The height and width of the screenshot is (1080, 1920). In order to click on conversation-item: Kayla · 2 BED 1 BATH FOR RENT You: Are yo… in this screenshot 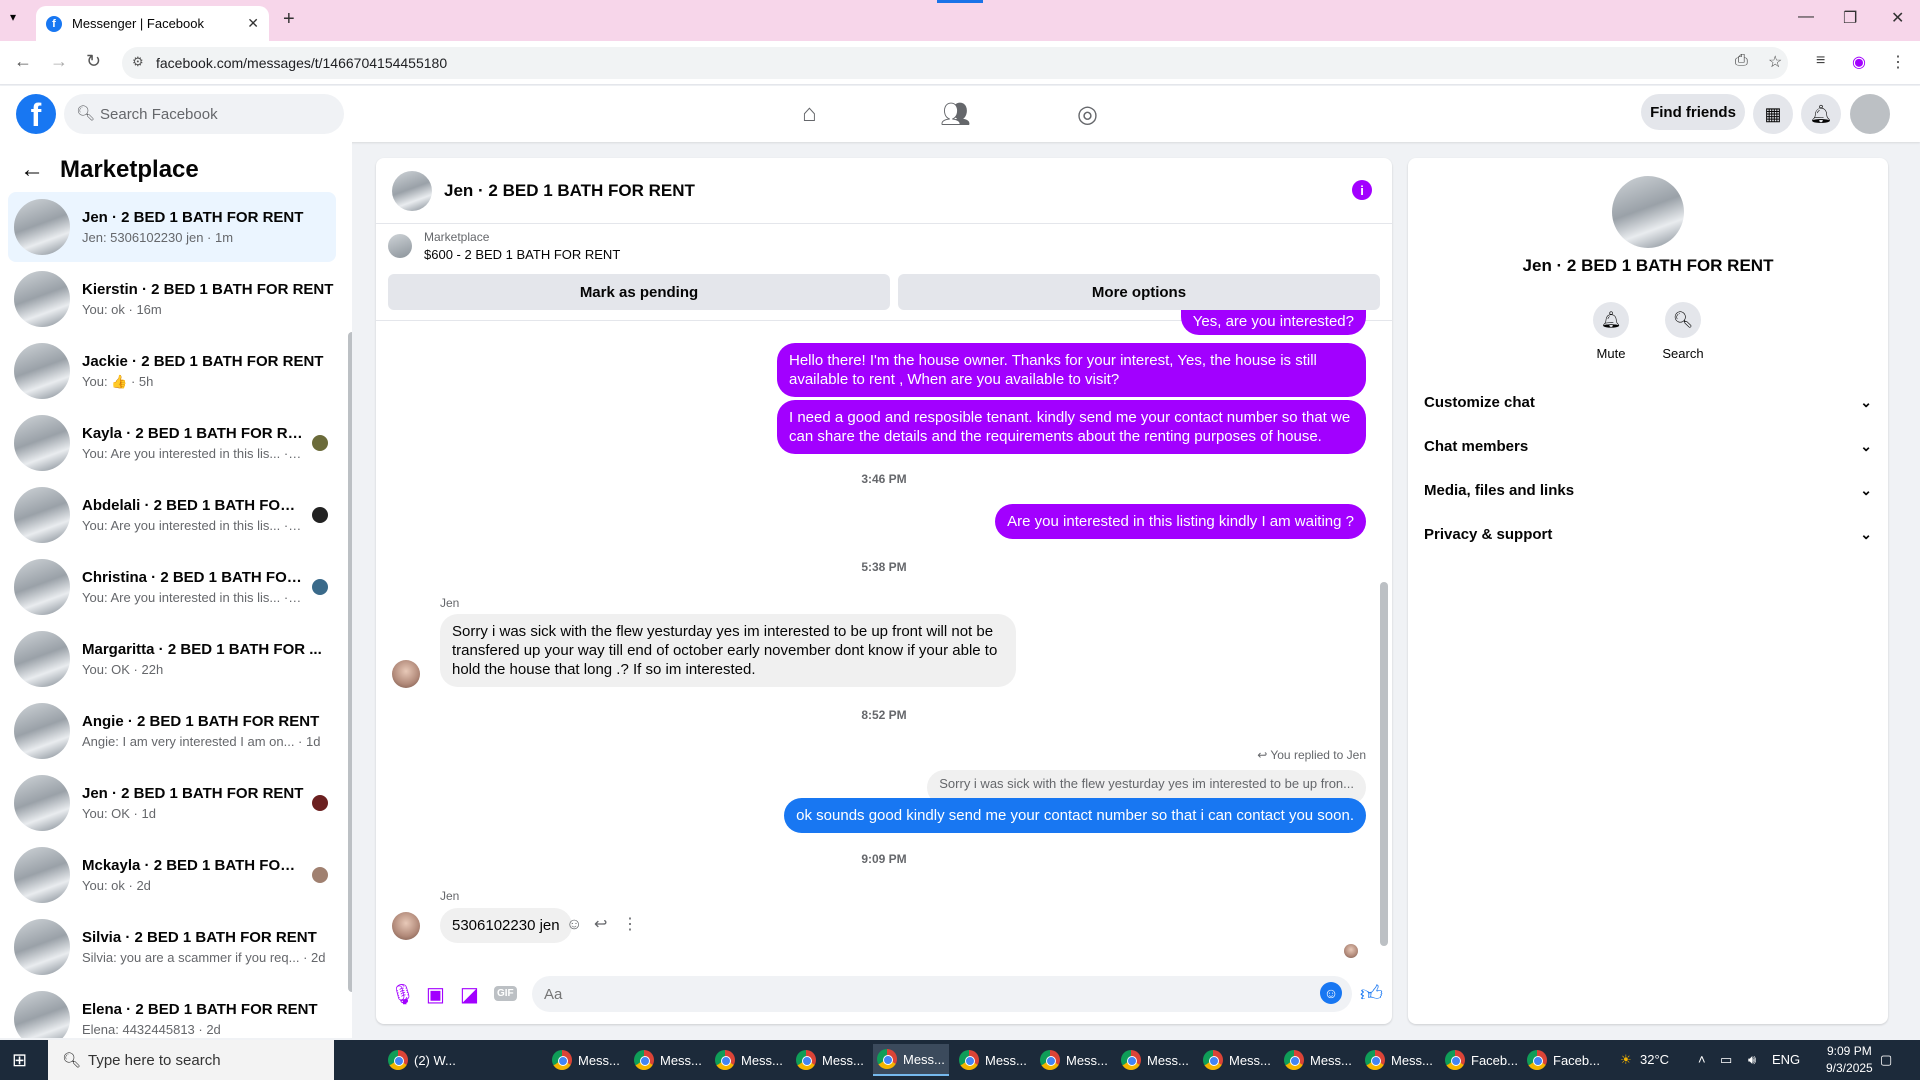, I will do `click(172, 443)`.